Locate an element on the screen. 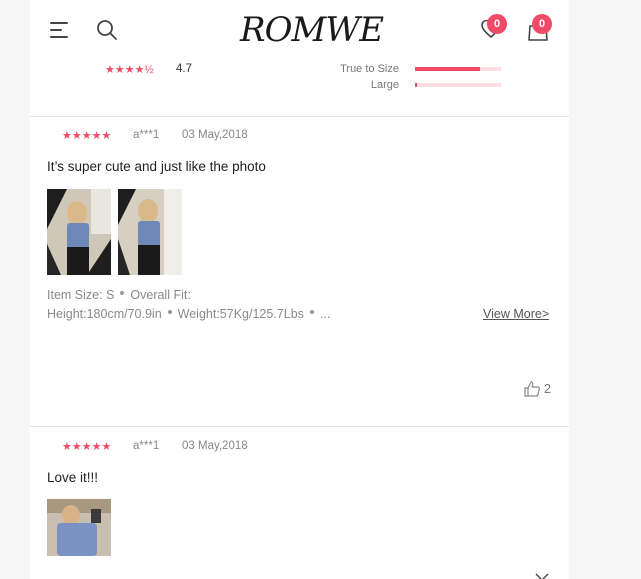 Image resolution: width=641 pixels, height=579 pixels. wishlist-count-badge: 0 is located at coordinates (497, 24).